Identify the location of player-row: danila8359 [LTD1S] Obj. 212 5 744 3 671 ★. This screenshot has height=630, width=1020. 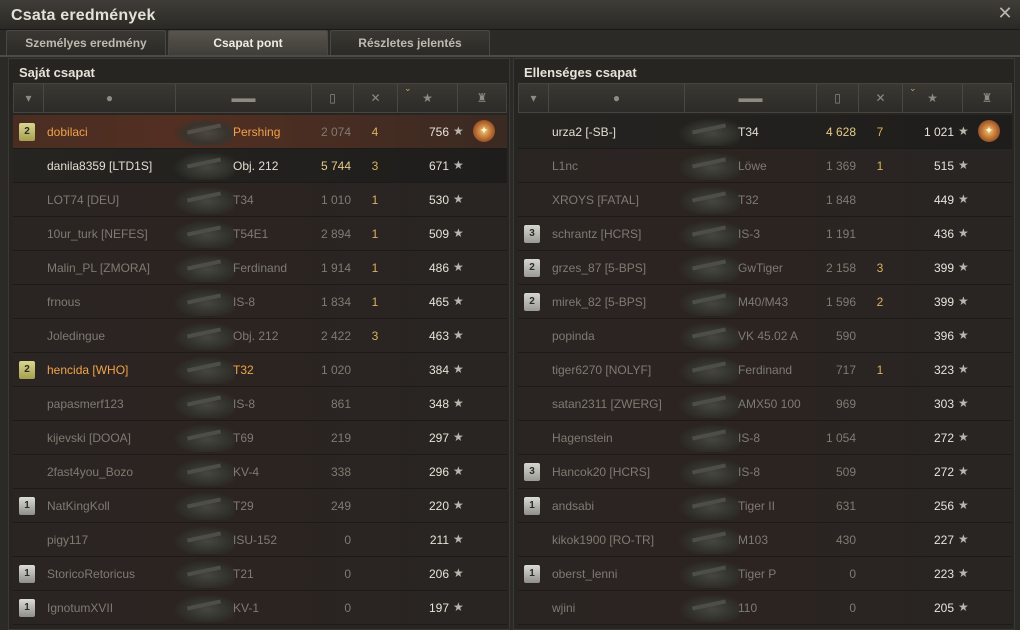
(260, 166).